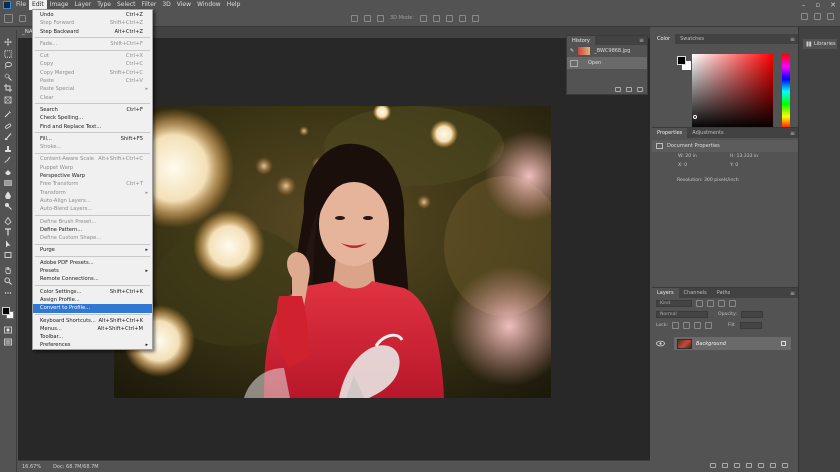 The height and width of the screenshot is (472, 840). Describe the element at coordinates (710, 303) in the screenshot. I see `filter-adjustment-icon` at that location.